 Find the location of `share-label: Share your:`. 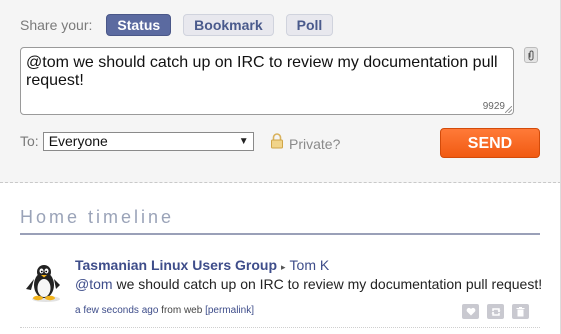

share-label: Share your: is located at coordinates (56, 25).